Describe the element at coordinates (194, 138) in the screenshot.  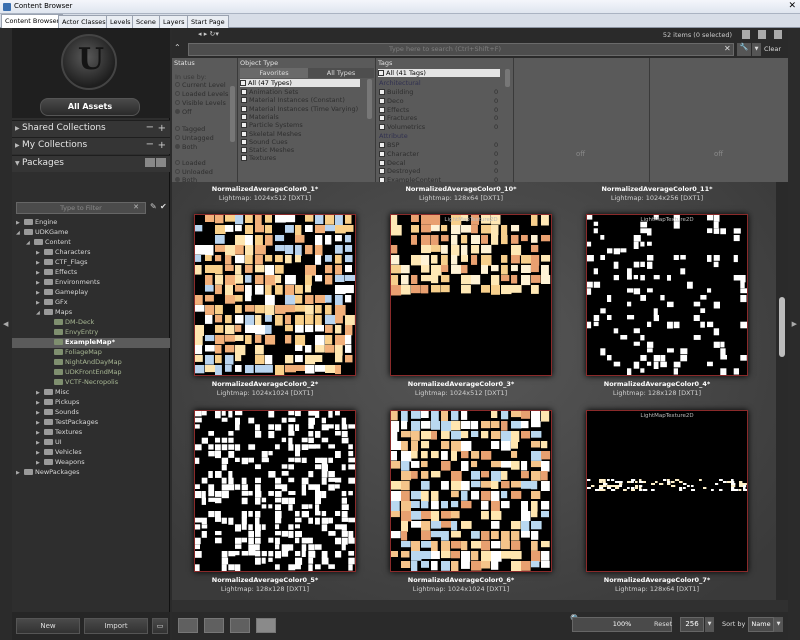
I see `radio-untagged: Untagged` at that location.